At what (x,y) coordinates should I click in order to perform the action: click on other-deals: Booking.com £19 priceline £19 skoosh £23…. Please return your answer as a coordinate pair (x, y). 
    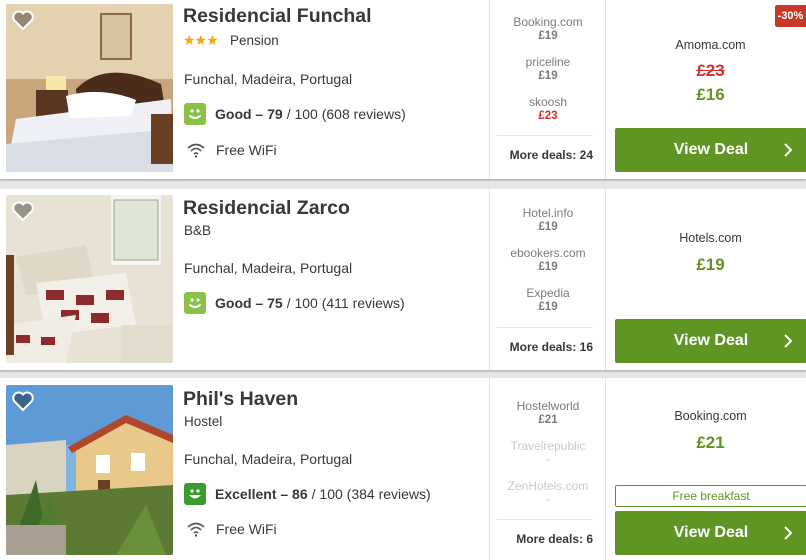
    Looking at the image, I should click on (544, 89).